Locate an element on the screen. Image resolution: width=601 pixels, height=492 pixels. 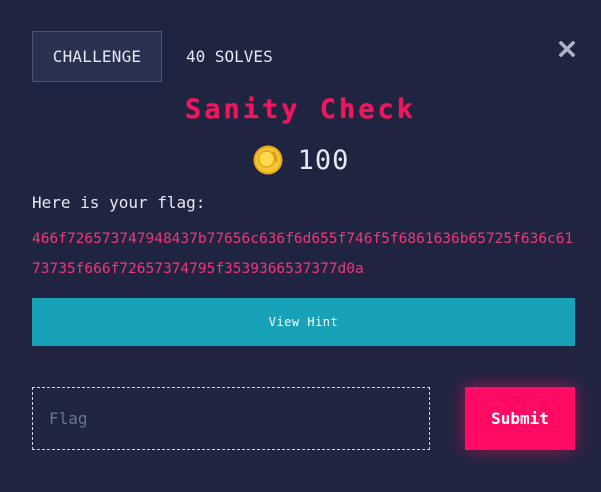
tab-challenge-label: CHALLENGE is located at coordinates (97, 56).